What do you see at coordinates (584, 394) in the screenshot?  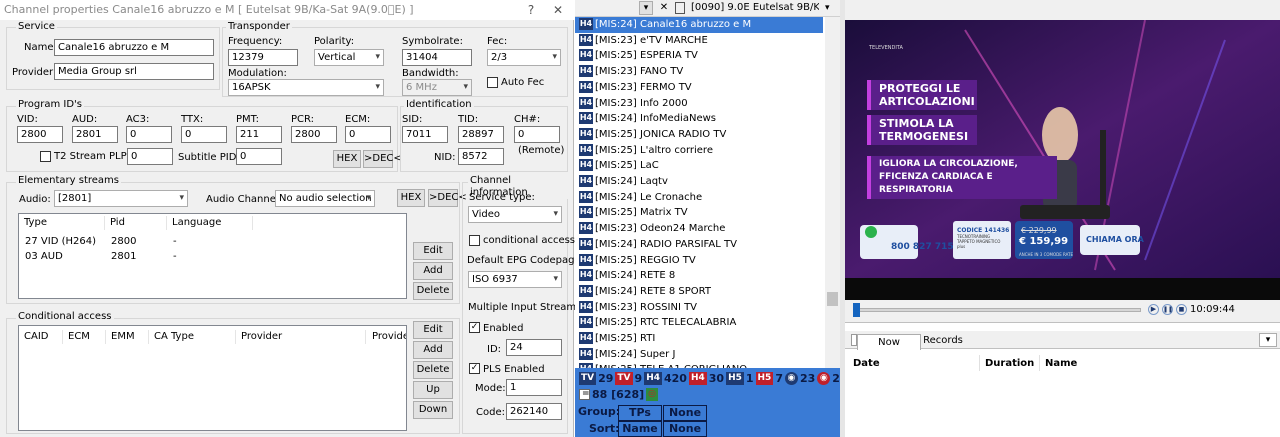 I see `filter-icon: =` at bounding box center [584, 394].